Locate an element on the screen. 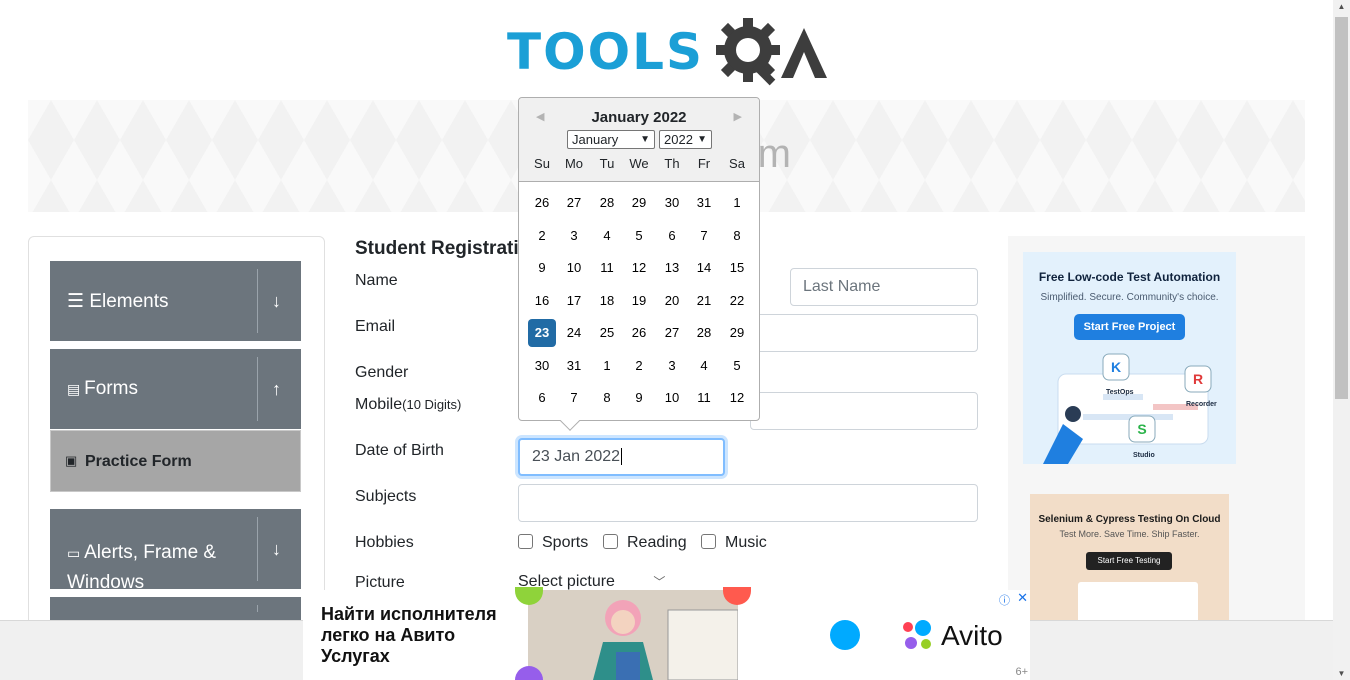 The image size is (1350, 680). last-name-input: Last Name is located at coordinates (884, 287).